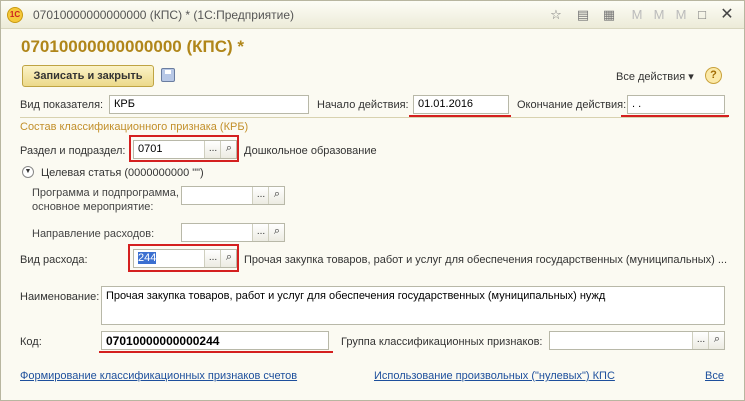 This screenshot has height=401, width=745. What do you see at coordinates (572, 105) in the screenshot?
I see `end-date-label: Окончание действия:` at bounding box center [572, 105].